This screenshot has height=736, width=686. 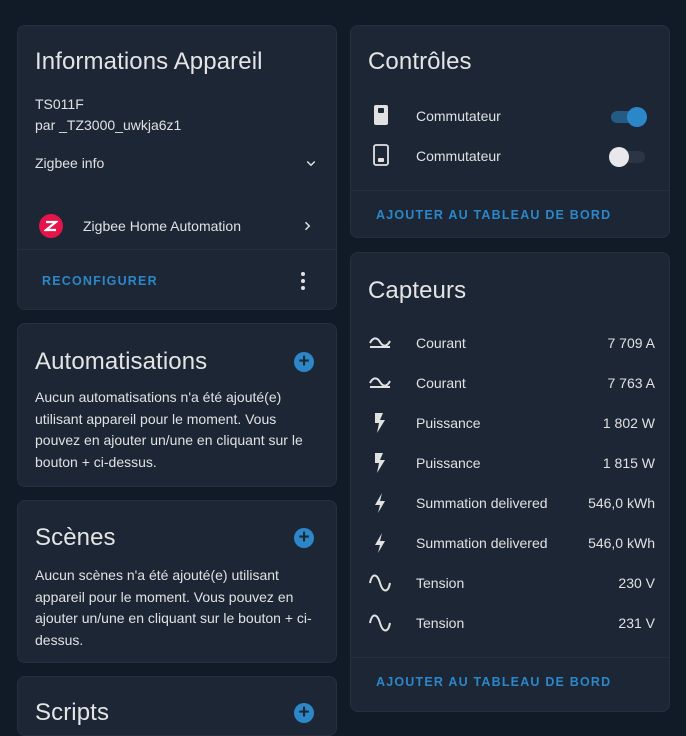 What do you see at coordinates (177, 706) in the screenshot?
I see `scripts-card: Scripts +` at bounding box center [177, 706].